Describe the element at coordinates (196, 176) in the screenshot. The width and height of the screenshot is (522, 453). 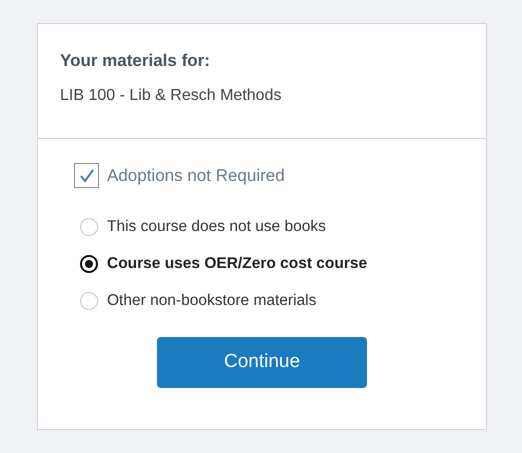
I see `checkbox-label: Adoptions not Required` at that location.